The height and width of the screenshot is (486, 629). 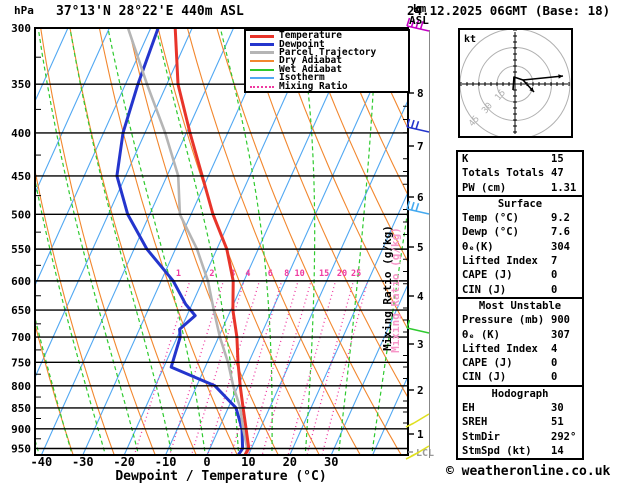 What do you see at coordinates (300, 274) in the screenshot?
I see `mixing-ratio-value-label: 10` at bounding box center [300, 274].